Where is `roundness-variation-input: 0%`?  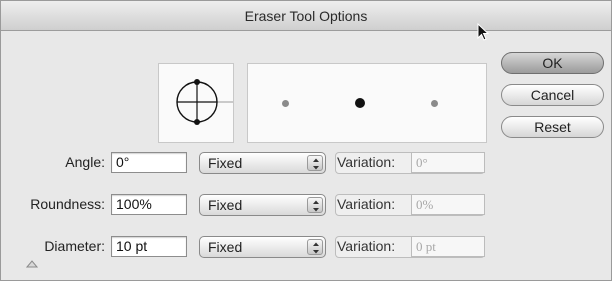 roundness-variation-input: 0% is located at coordinates (448, 204).